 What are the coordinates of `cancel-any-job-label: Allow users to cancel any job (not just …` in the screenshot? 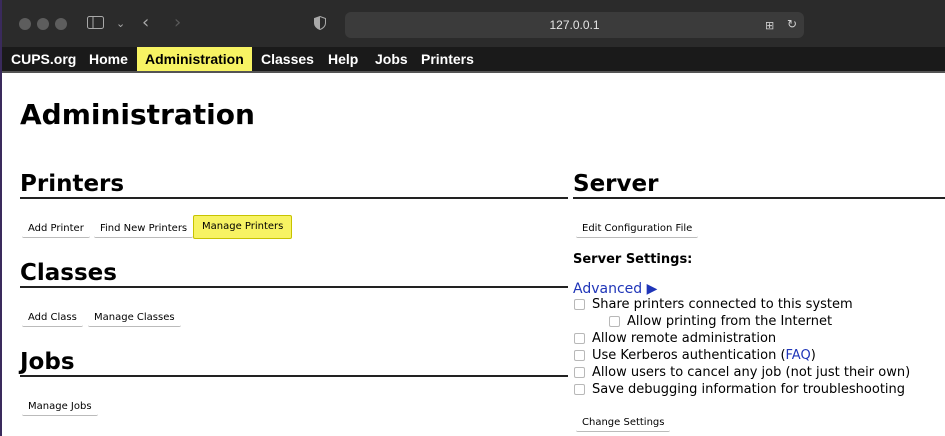 It's located at (751, 372).